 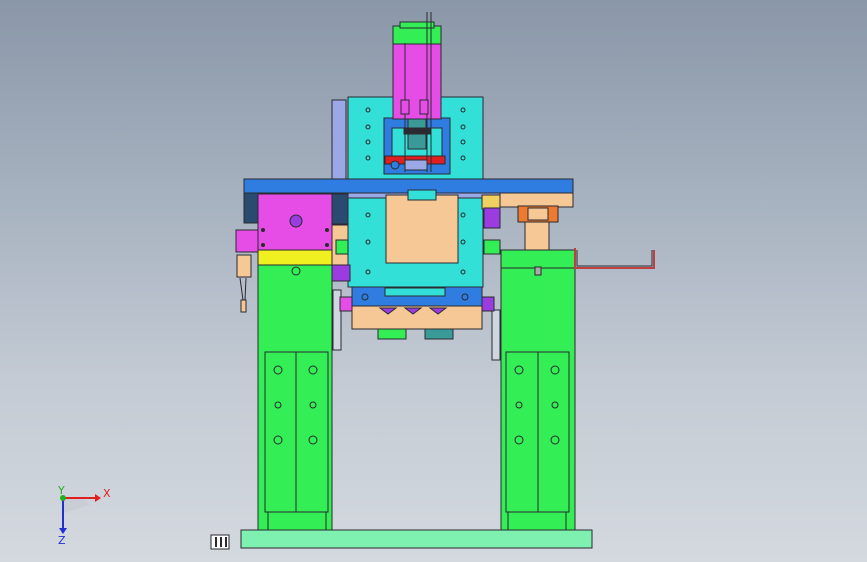 What do you see at coordinates (422, 229) in the screenshot?
I see `upper-die` at bounding box center [422, 229].